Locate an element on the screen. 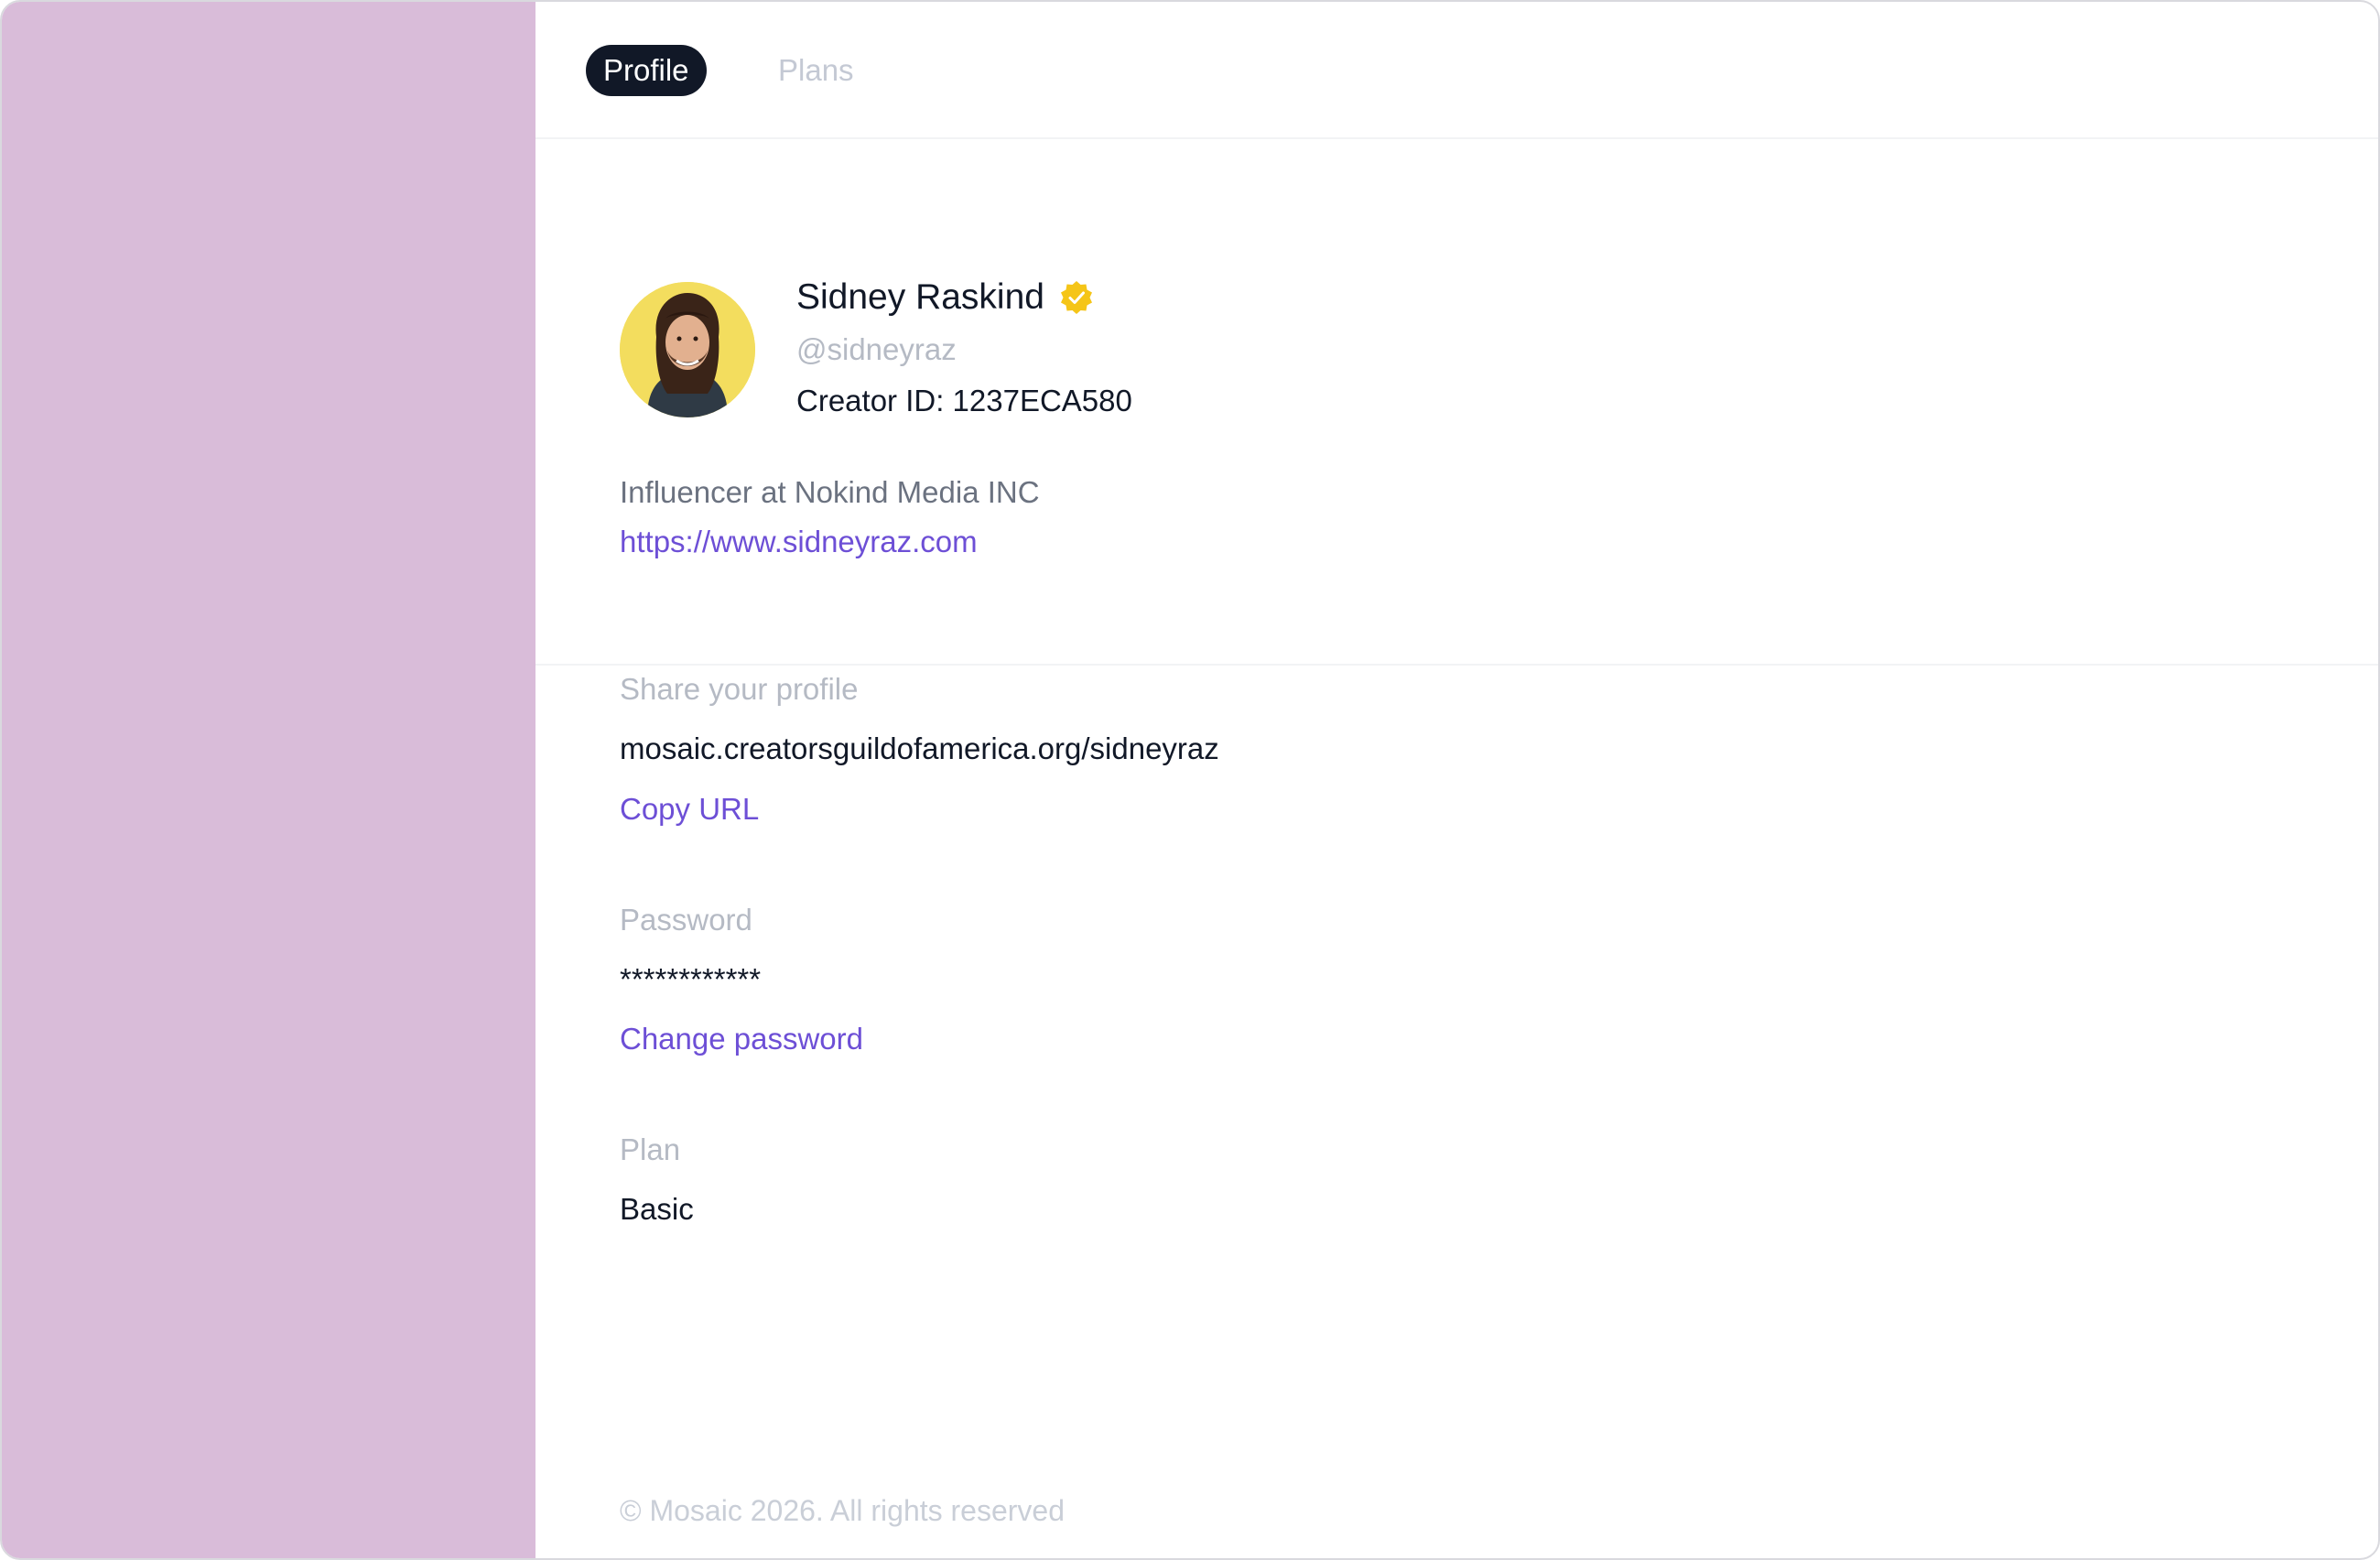 Image resolution: width=2380 pixels, height=1560 pixels. section-divider is located at coordinates (1457, 665).